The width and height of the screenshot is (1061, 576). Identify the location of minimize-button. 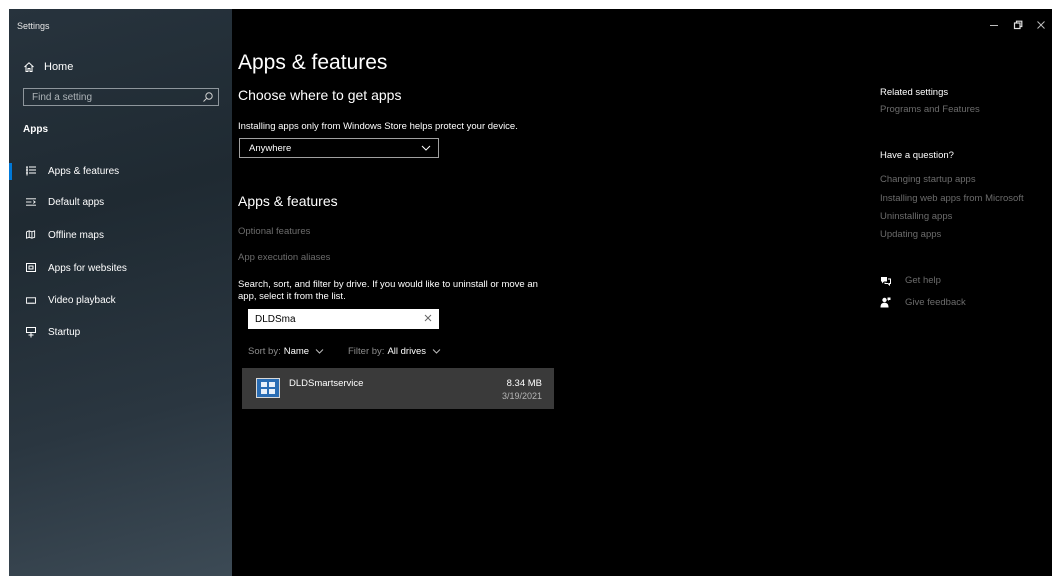
(994, 25).